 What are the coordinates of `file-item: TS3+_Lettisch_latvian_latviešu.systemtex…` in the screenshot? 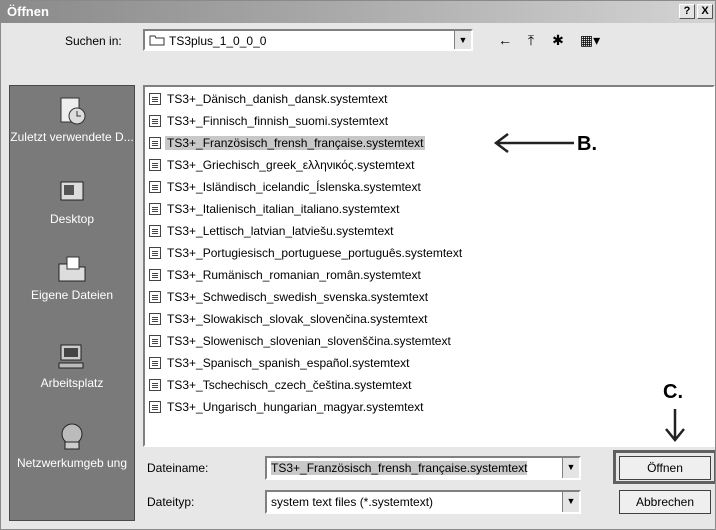 It's located at (272, 233).